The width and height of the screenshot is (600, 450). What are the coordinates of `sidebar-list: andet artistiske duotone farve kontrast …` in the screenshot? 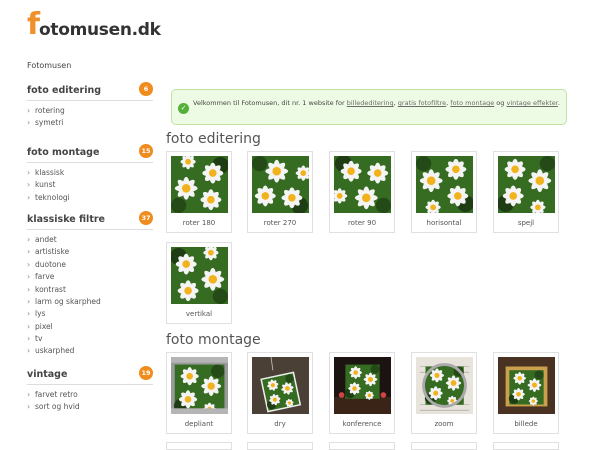 It's located at (90, 296).